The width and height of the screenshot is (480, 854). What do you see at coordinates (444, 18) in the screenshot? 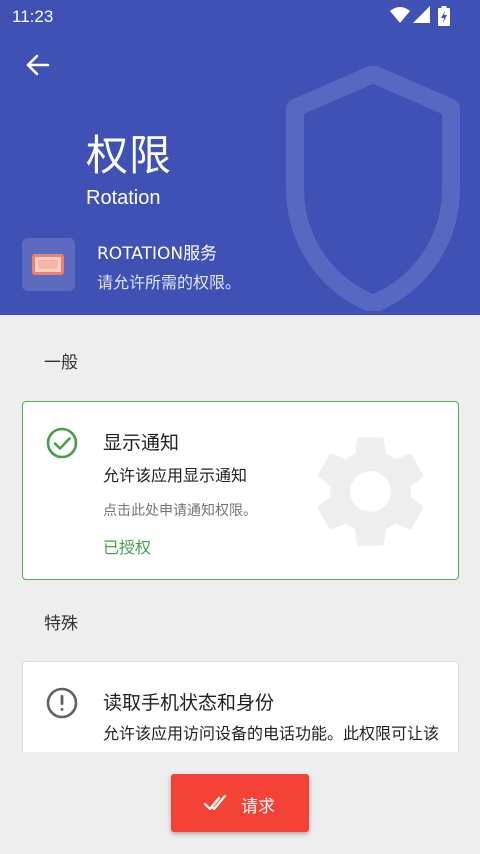
I see `battery-charging-icon` at bounding box center [444, 18].